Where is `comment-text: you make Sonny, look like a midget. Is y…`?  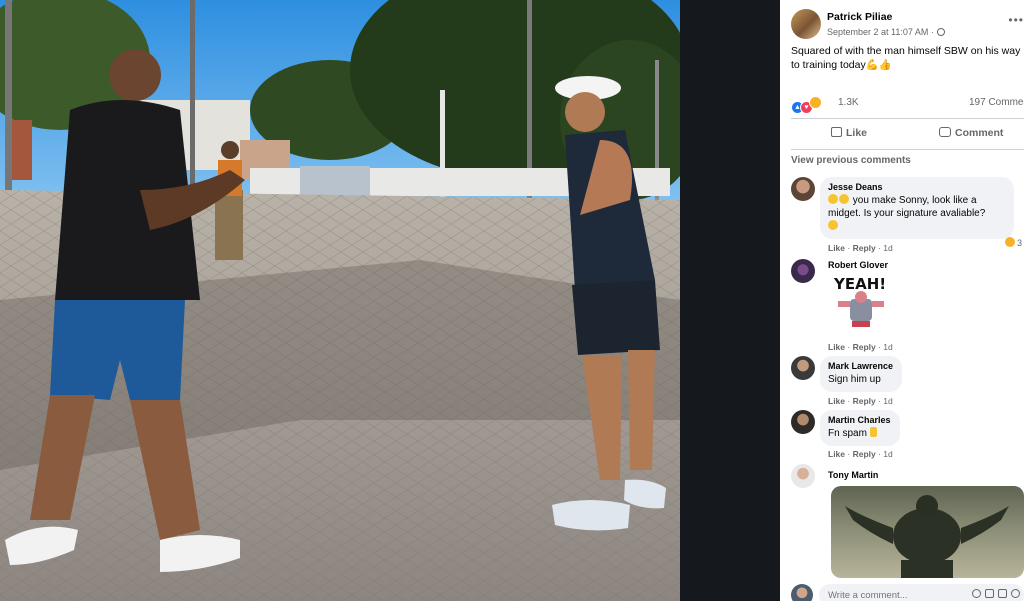 comment-text: you make Sonny, look like a midget. Is y… is located at coordinates (916, 213).